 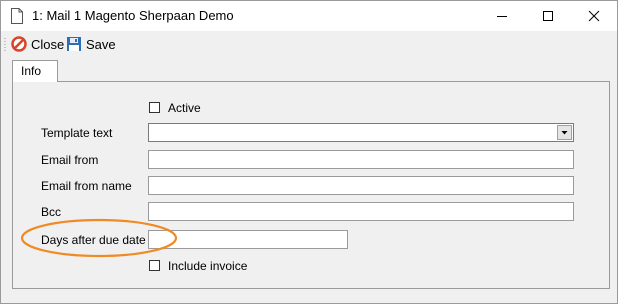 What do you see at coordinates (154, 265) in the screenshot?
I see `include-invoice-checkbox` at bounding box center [154, 265].